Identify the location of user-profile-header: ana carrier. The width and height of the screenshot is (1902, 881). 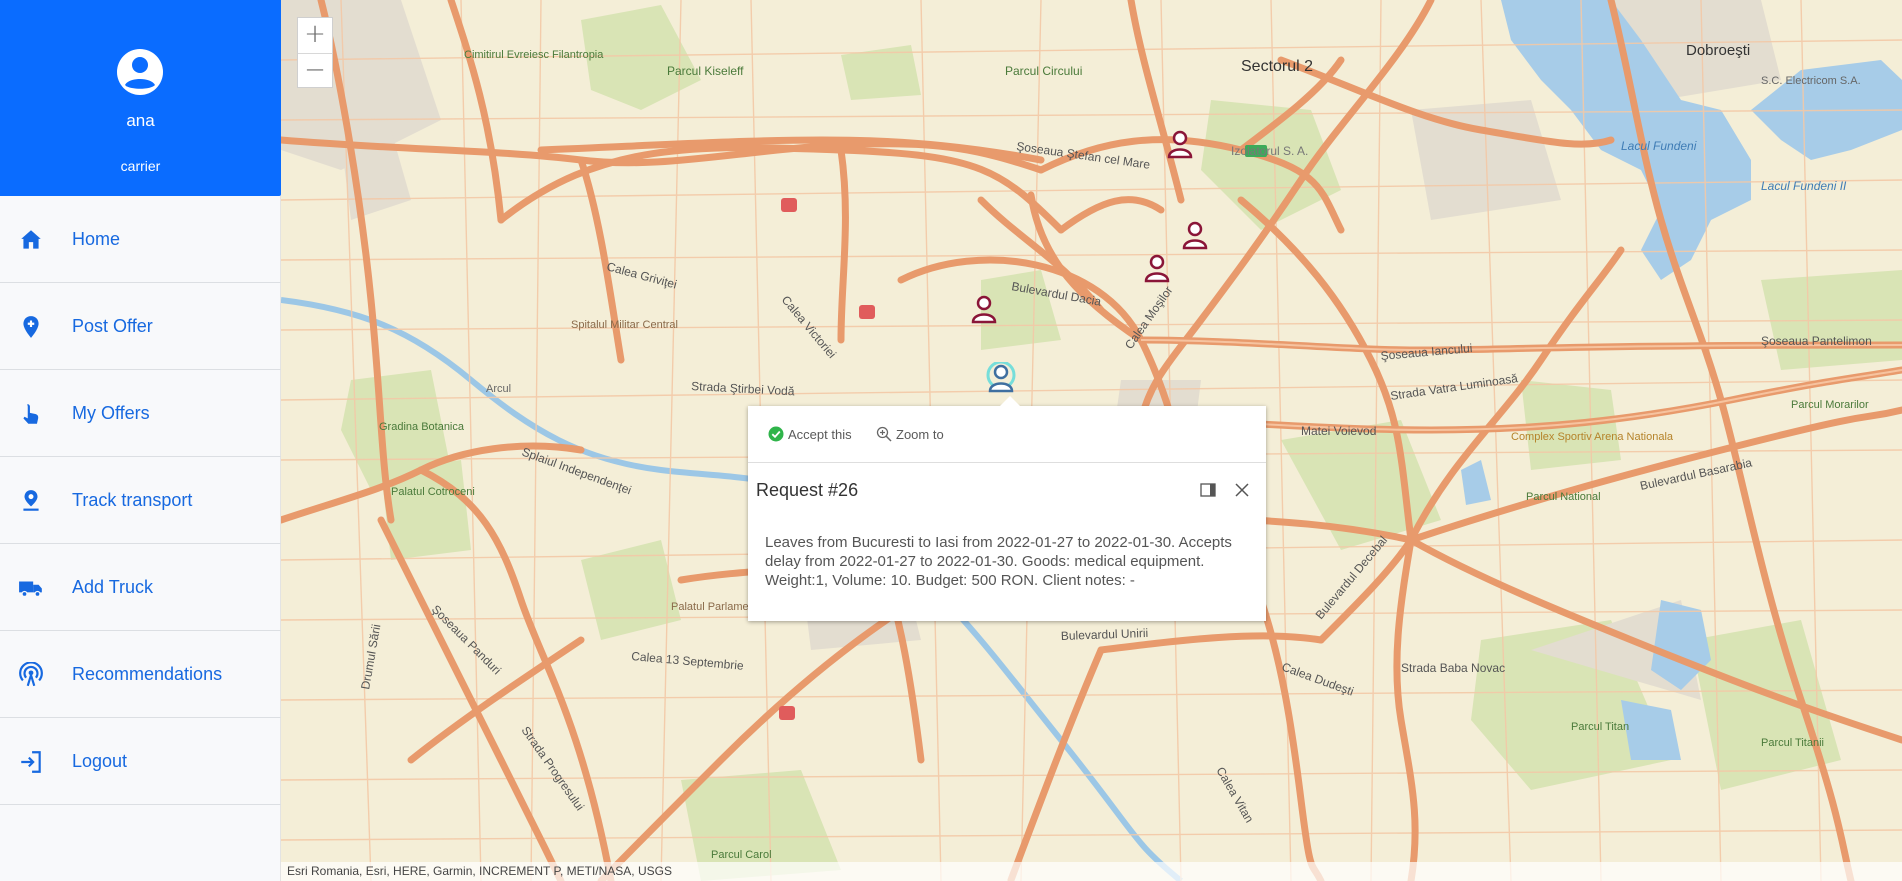
(140, 98).